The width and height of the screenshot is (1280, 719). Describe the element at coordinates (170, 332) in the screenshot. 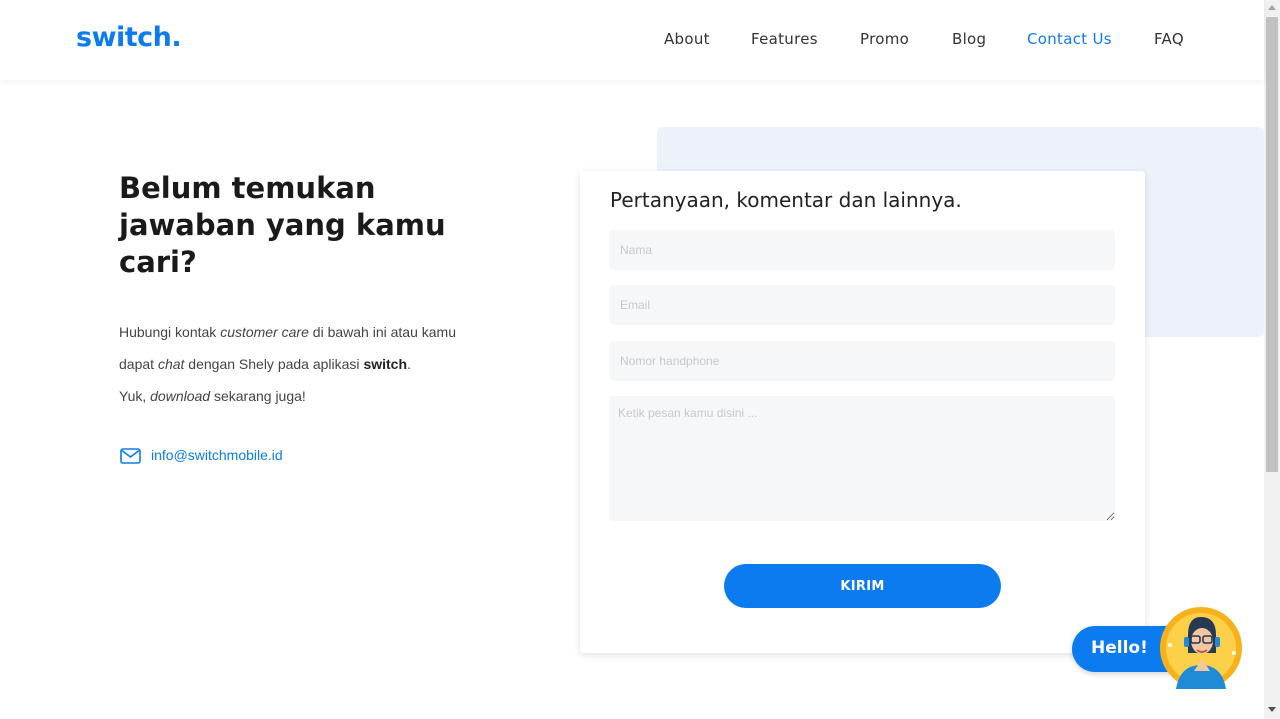

I see `intro-text: Hubungi kontak` at that location.